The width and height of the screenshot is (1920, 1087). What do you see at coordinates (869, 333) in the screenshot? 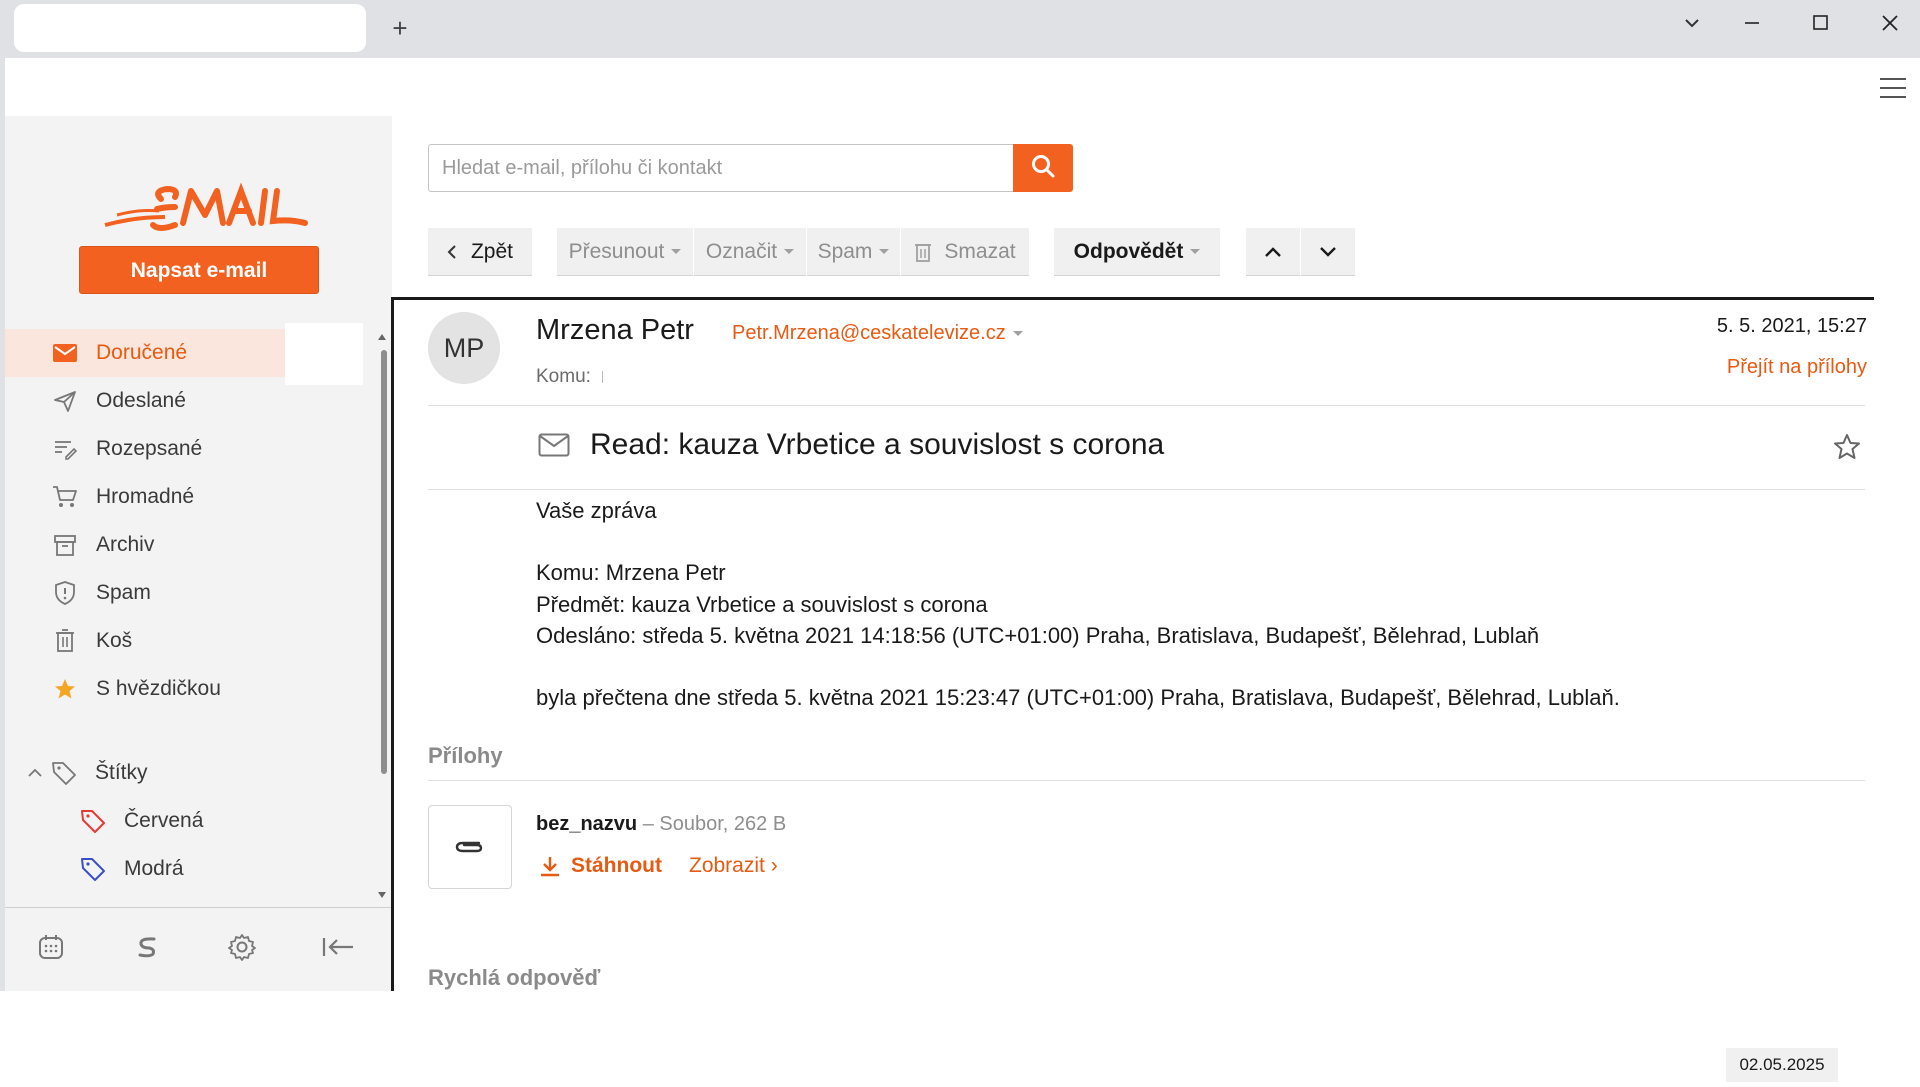
I see `sender-email-label: Petr.Mrzena@ceskatelevize.cz` at bounding box center [869, 333].